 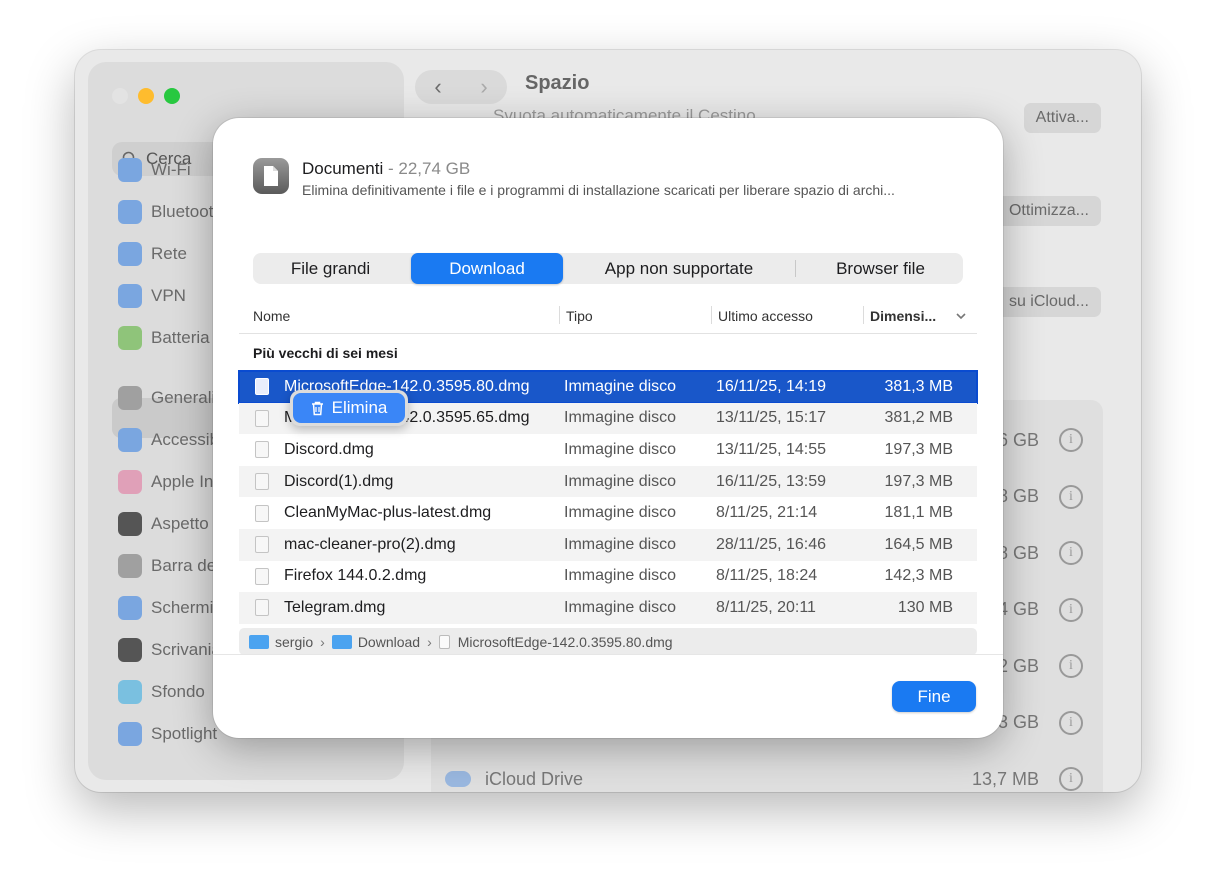 I want to click on file-name: mac-cleaner-pro(2).dmg, so click(x=370, y=544).